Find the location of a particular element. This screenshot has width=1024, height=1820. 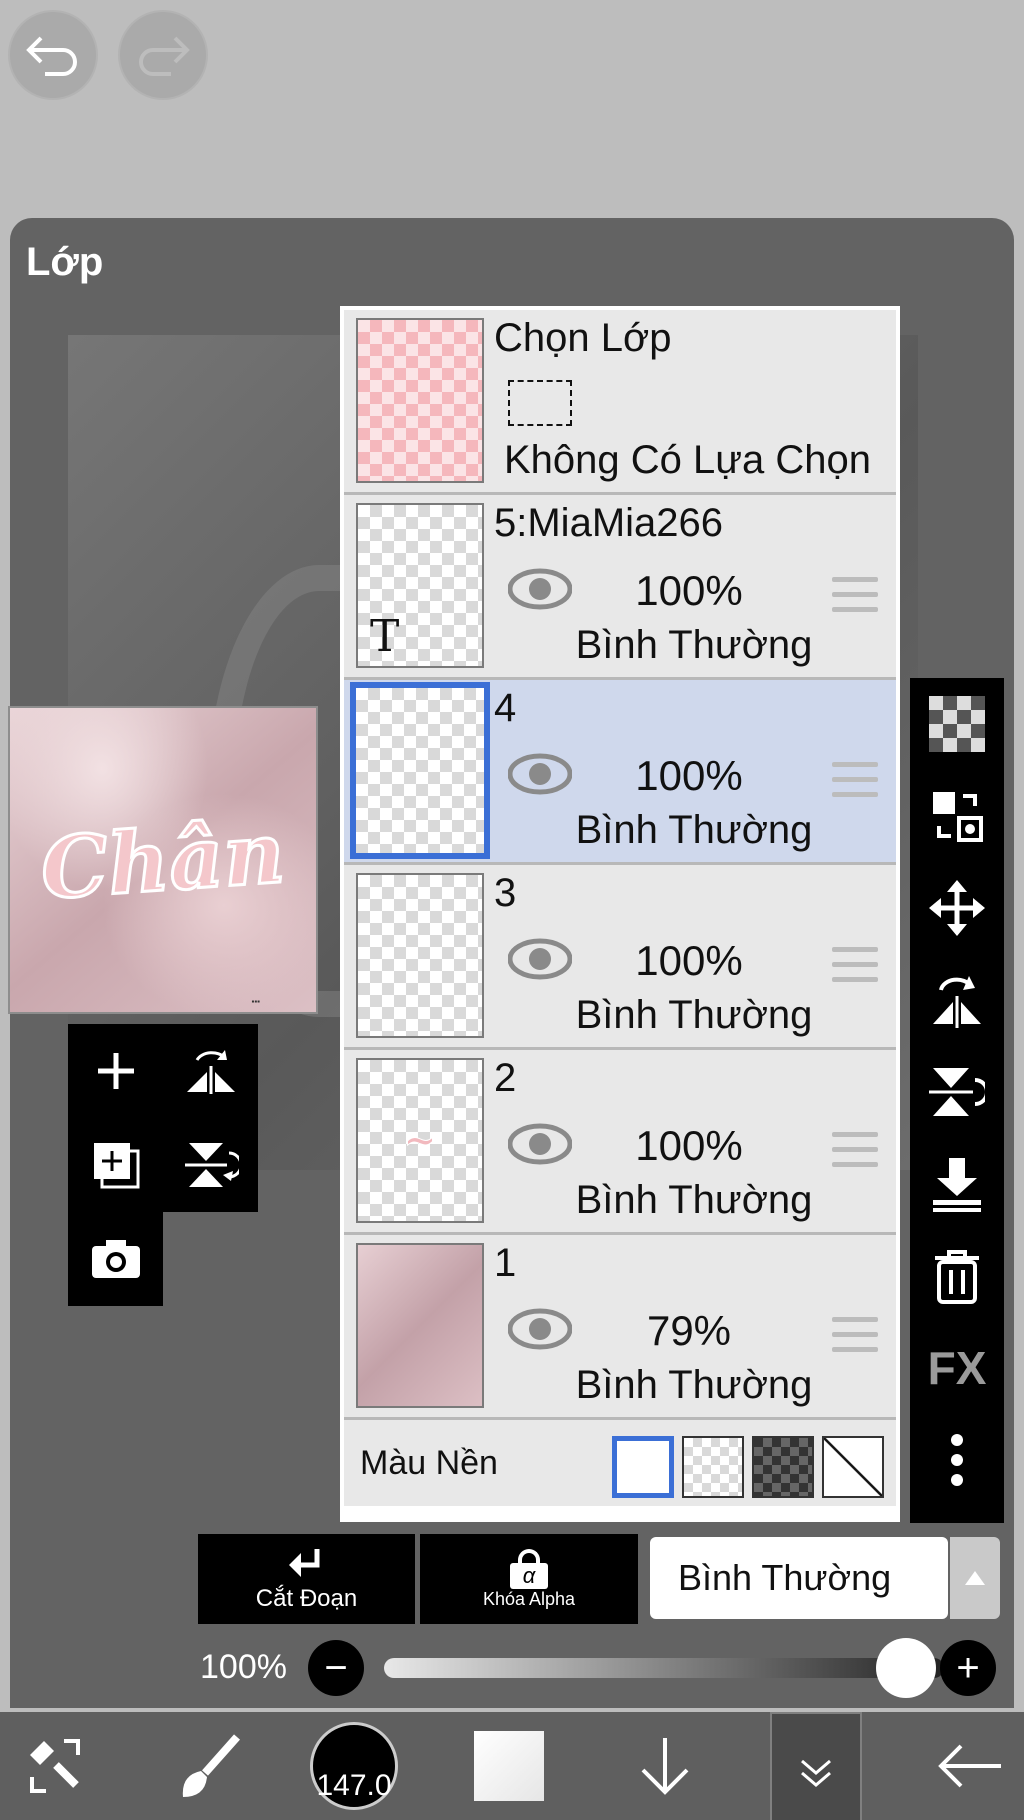

merge-icon is located at coordinates (211, 1165).